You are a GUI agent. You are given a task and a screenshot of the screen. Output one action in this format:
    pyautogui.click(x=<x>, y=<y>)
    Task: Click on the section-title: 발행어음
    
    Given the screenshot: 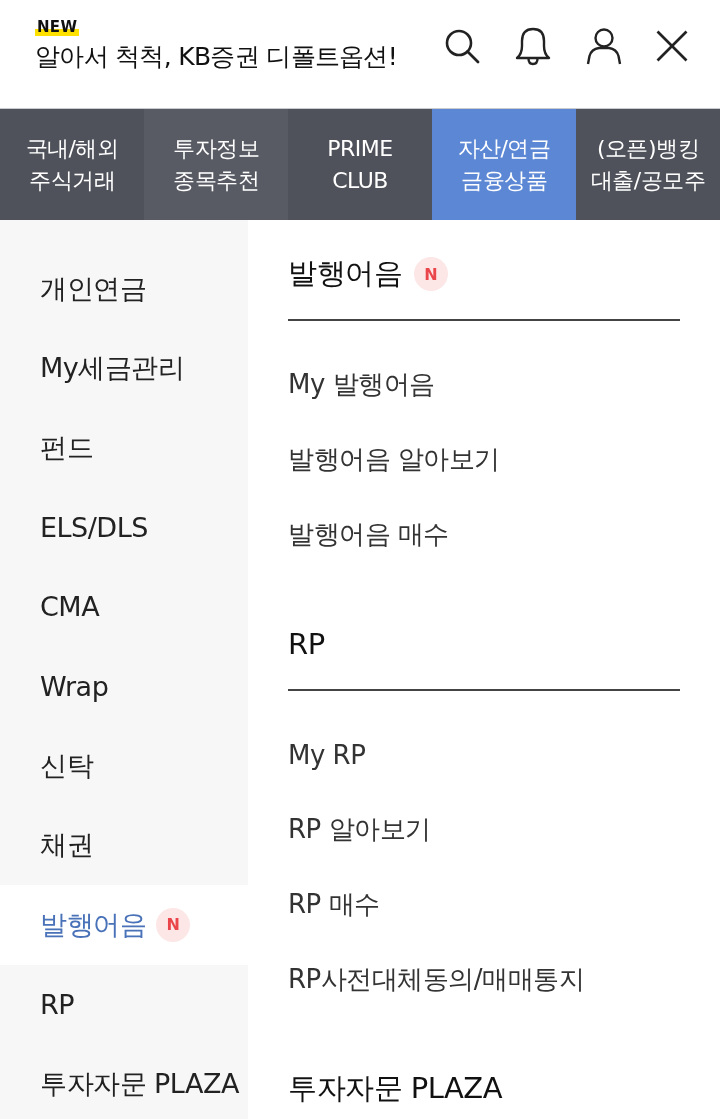 What is the action you would take?
    pyautogui.click(x=345, y=273)
    